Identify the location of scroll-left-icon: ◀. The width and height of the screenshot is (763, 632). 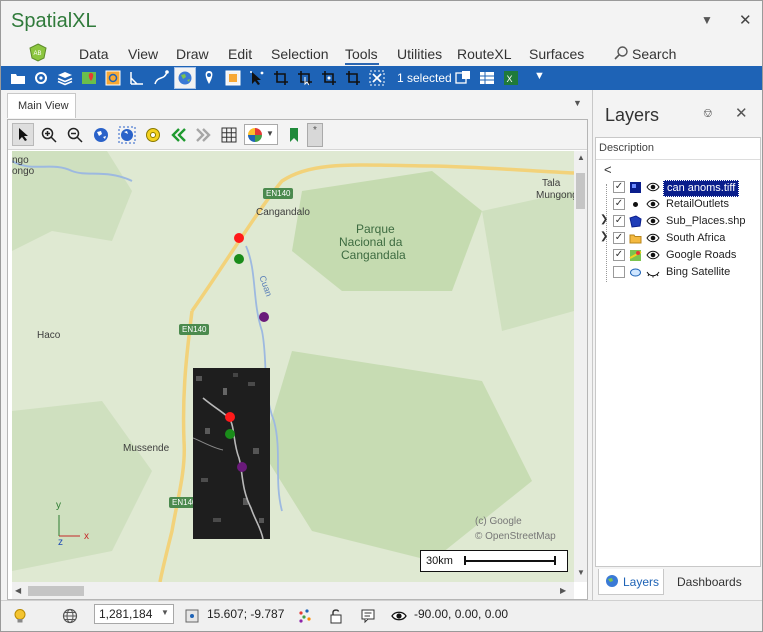
(18, 590).